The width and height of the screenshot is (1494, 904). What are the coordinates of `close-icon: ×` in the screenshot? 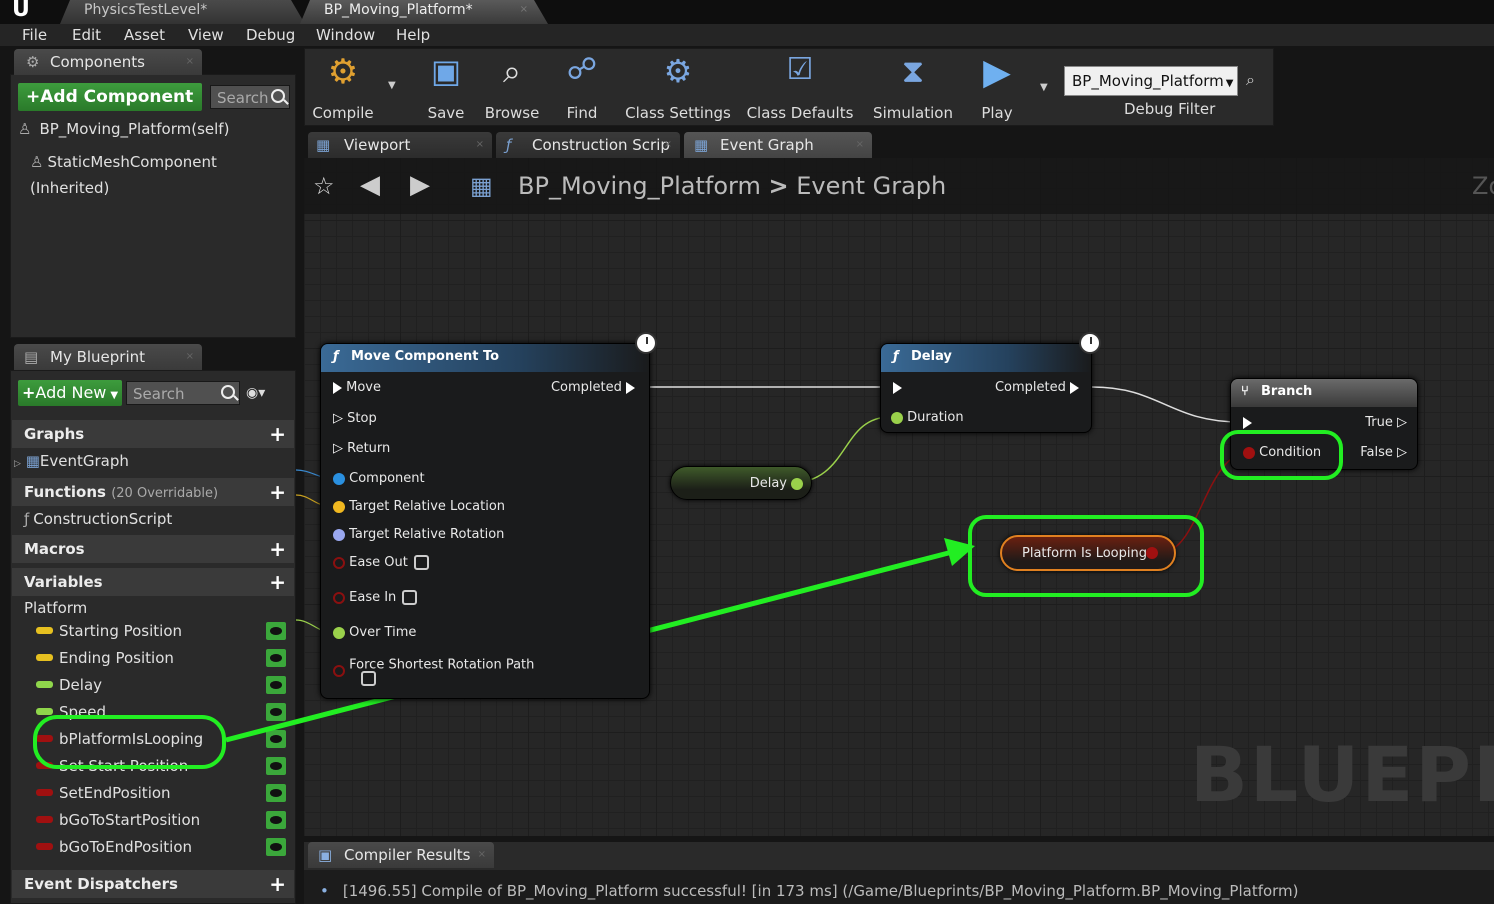 It's located at (482, 855).